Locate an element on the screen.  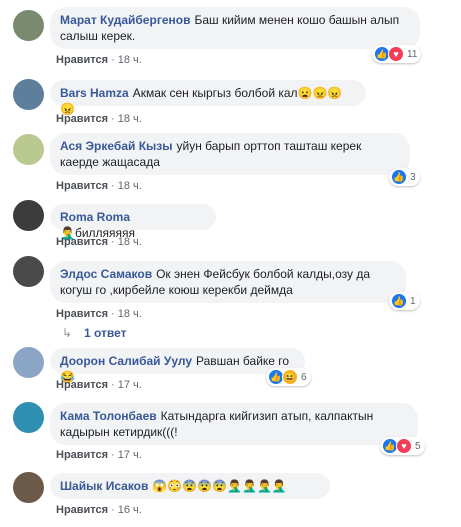
comment-author: Шайык Исаков is located at coordinates (104, 486).